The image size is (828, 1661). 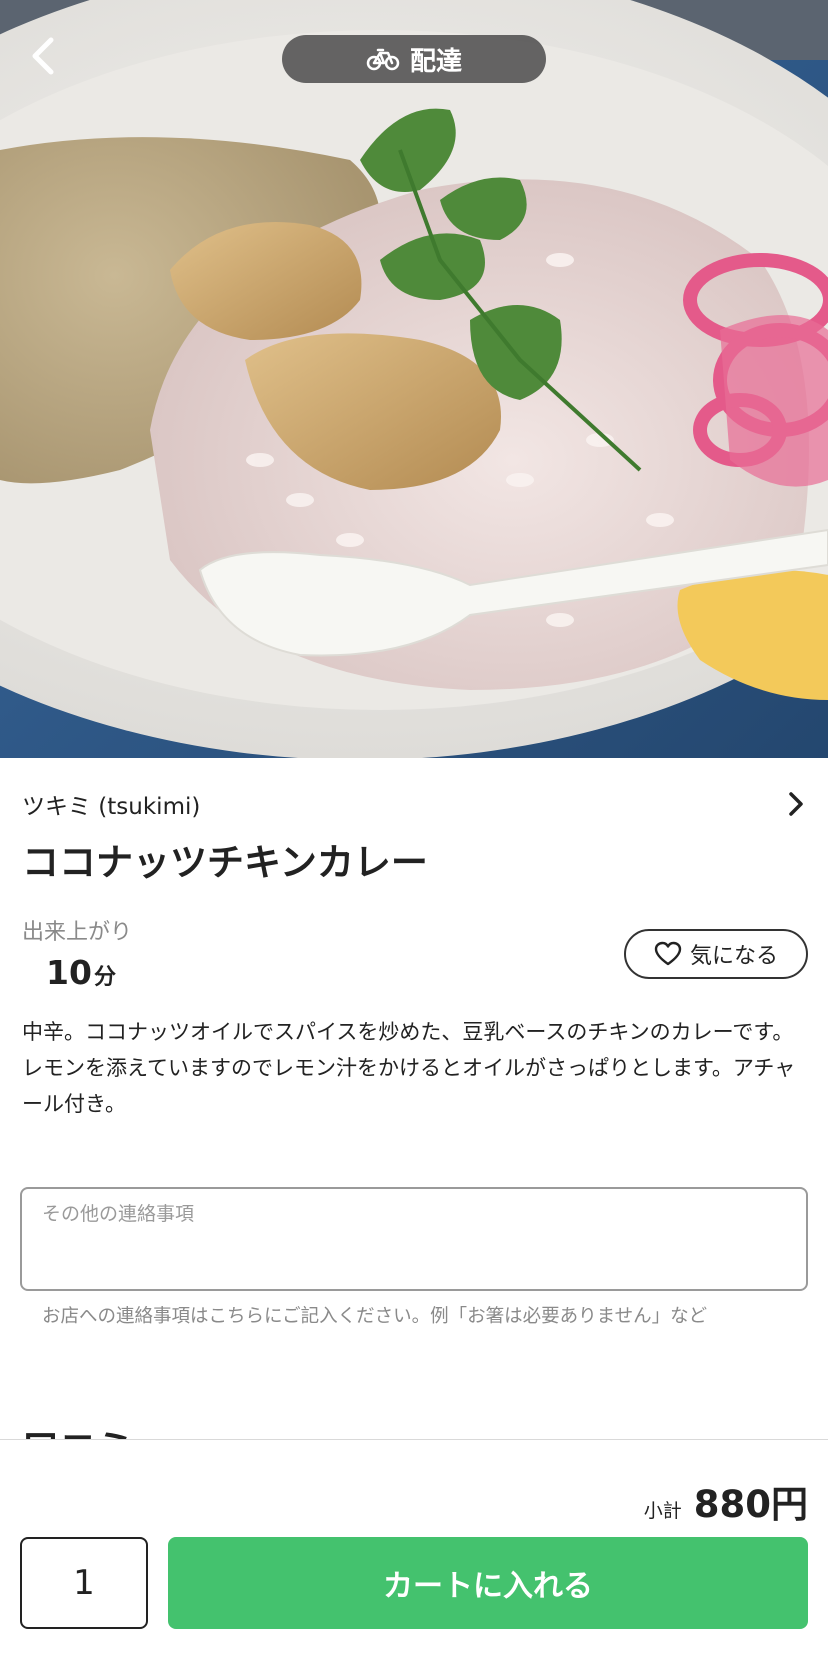 What do you see at coordinates (488, 1583) in the screenshot?
I see `add-to-cart-button: カートに入れる` at bounding box center [488, 1583].